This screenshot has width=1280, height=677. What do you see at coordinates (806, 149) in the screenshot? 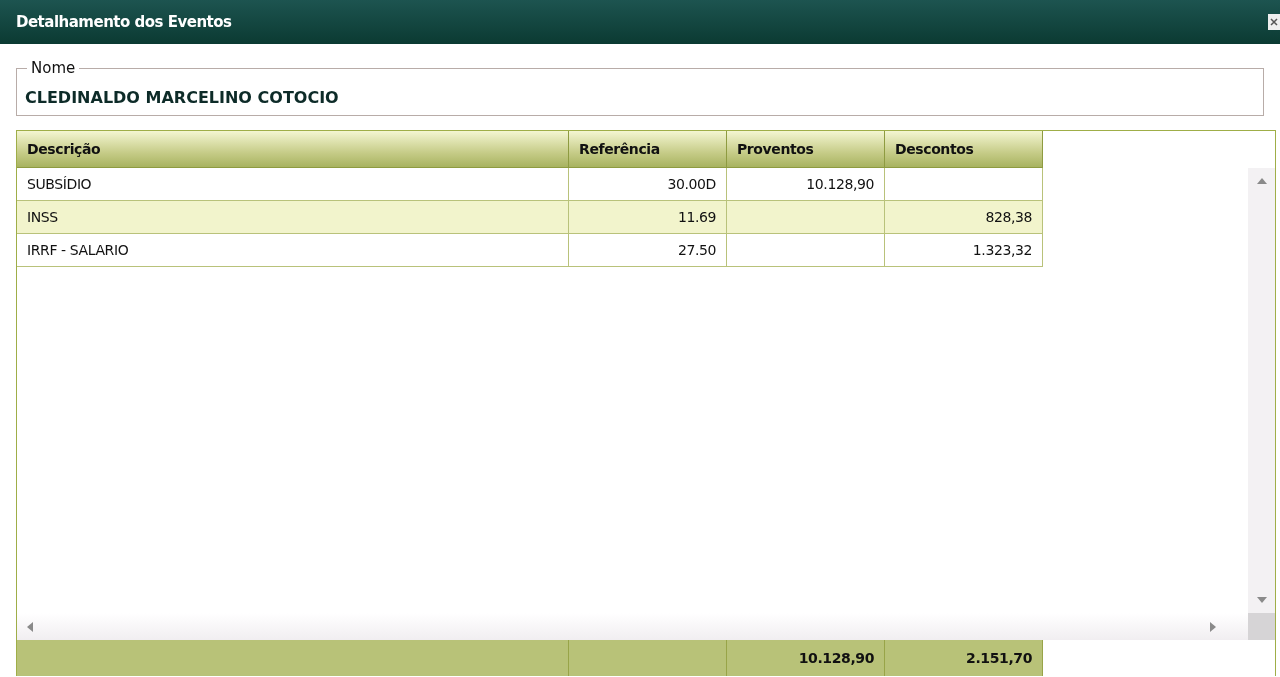
I see `column-header: Proventos` at bounding box center [806, 149].